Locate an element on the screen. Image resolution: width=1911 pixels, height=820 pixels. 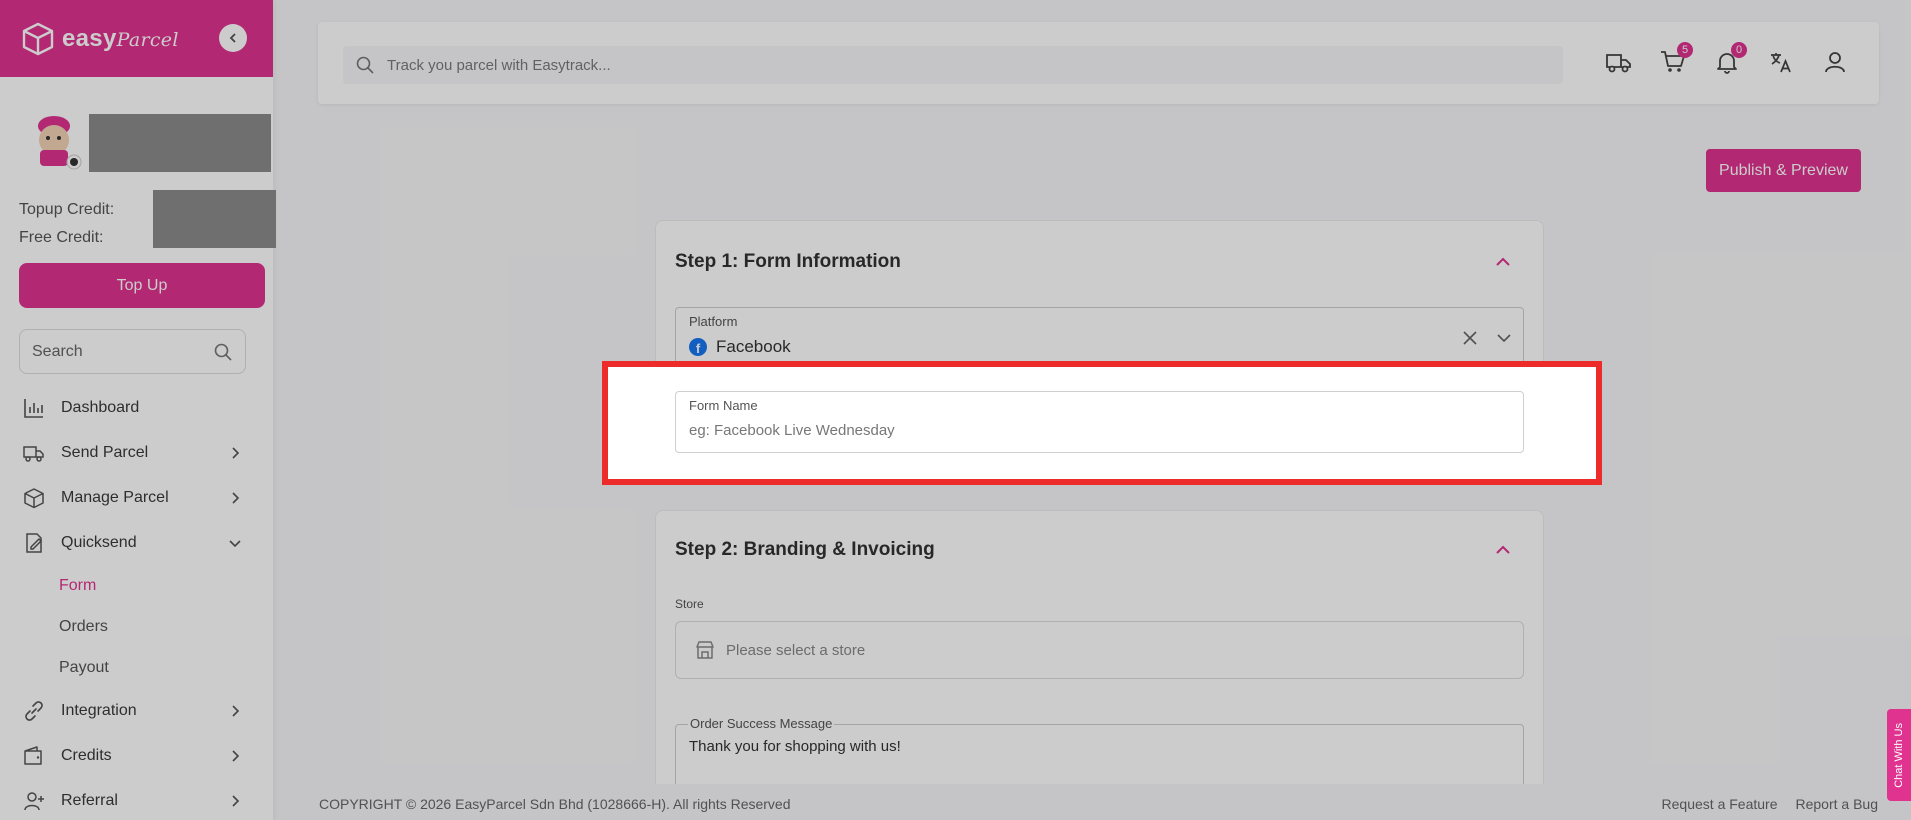
easytrack-search is located at coordinates (953, 65).